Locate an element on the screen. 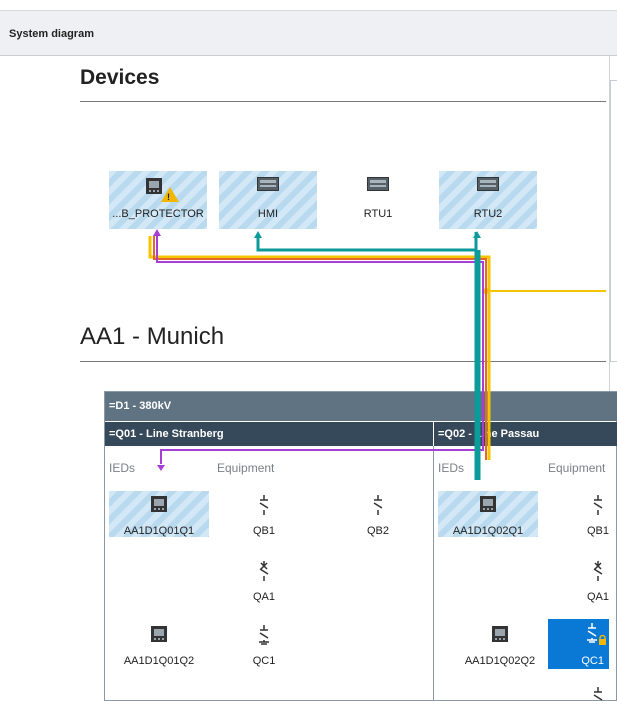  equipment-qc1: QC1 is located at coordinates (264, 644).